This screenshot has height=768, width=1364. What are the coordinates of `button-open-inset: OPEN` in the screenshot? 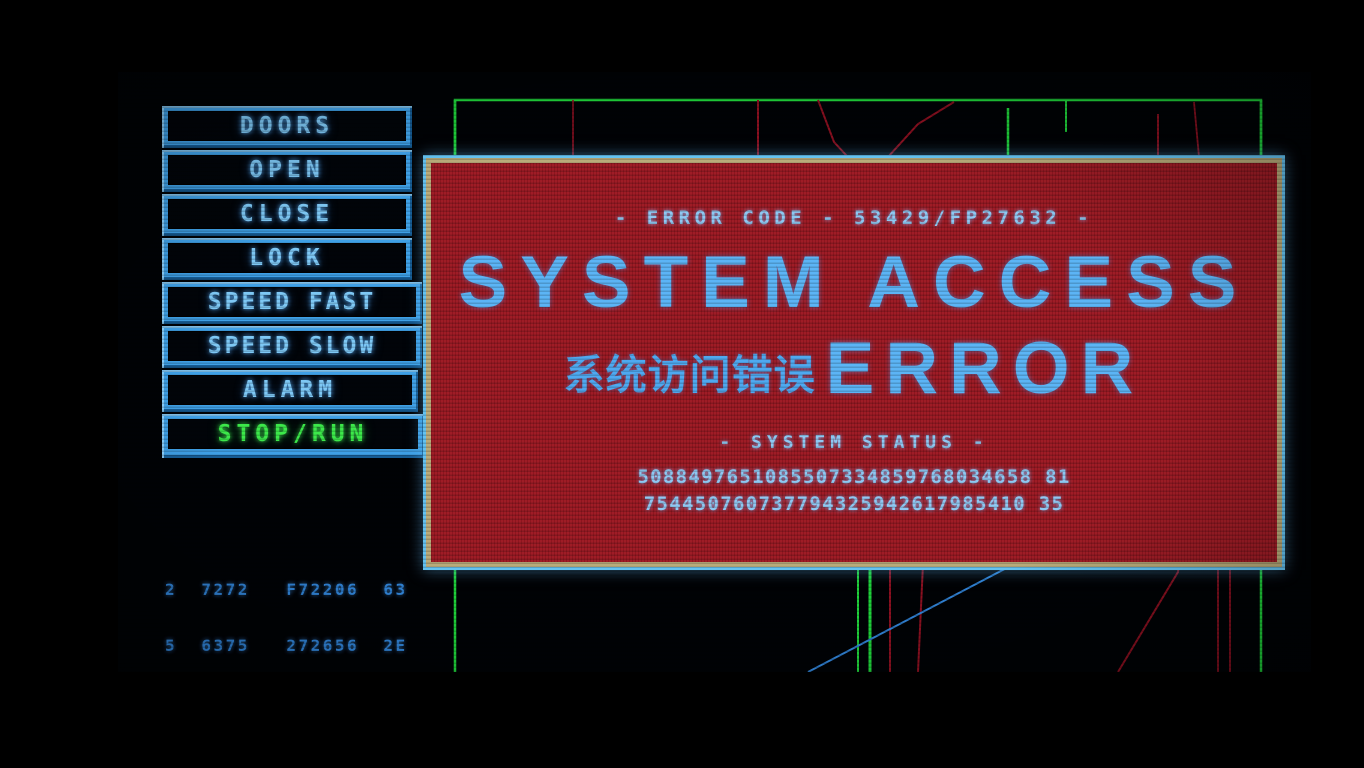 It's located at (287, 170).